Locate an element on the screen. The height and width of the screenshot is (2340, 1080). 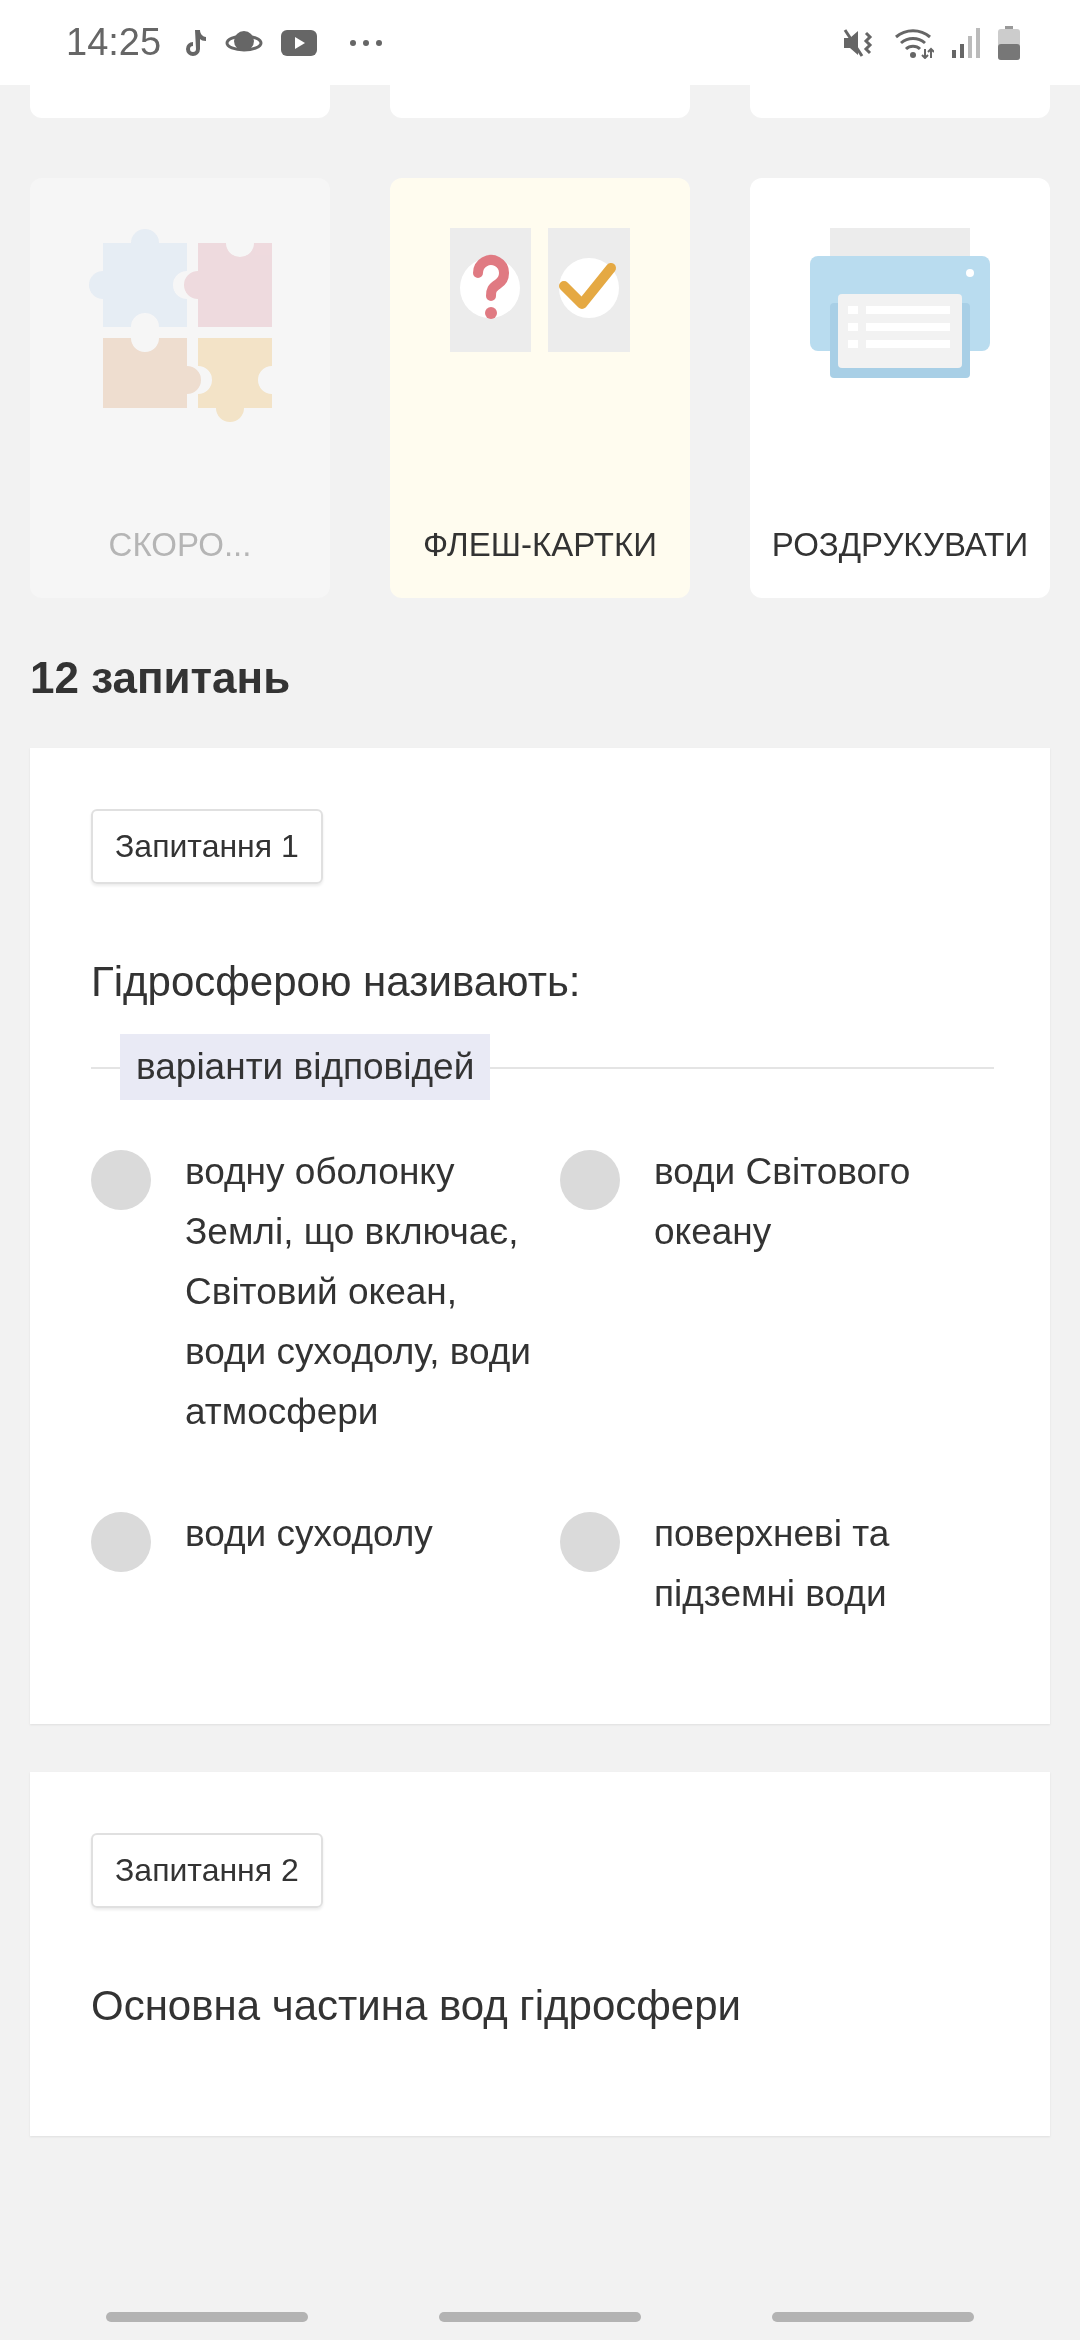
answer-option: води суходолу is located at coordinates (309, 1534).